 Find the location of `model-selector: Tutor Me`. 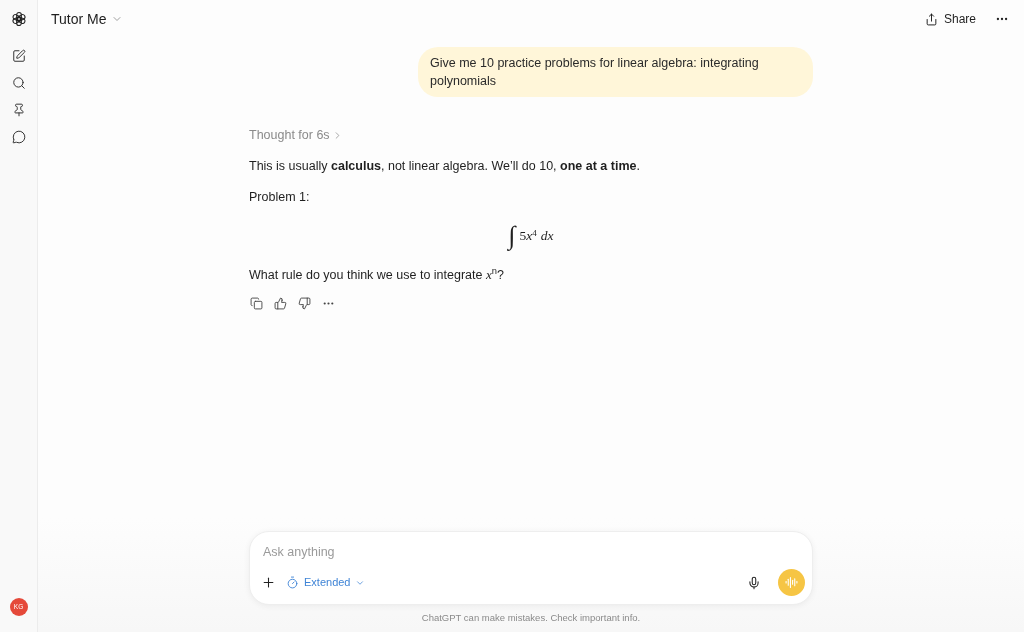

model-selector: Tutor Me is located at coordinates (87, 19).